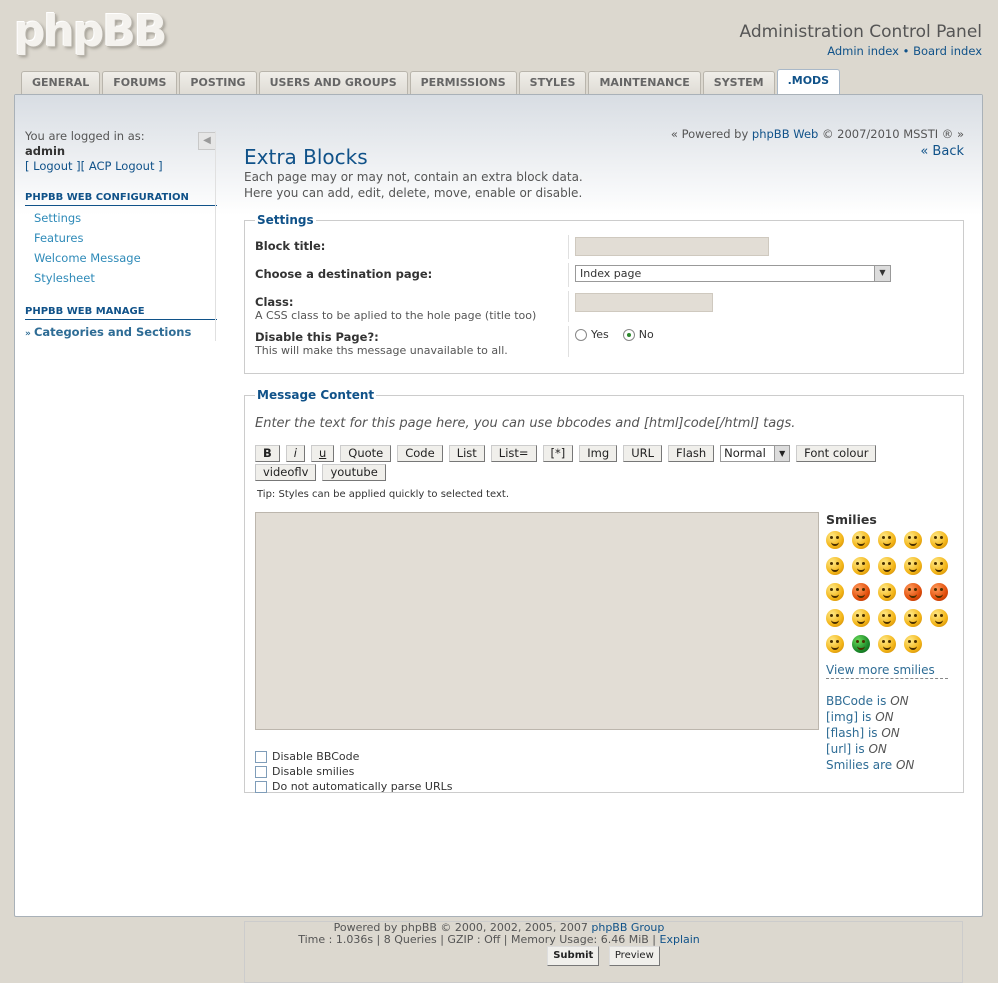 This screenshot has width=998, height=983. I want to click on tab-forums: FORUMS, so click(140, 83).